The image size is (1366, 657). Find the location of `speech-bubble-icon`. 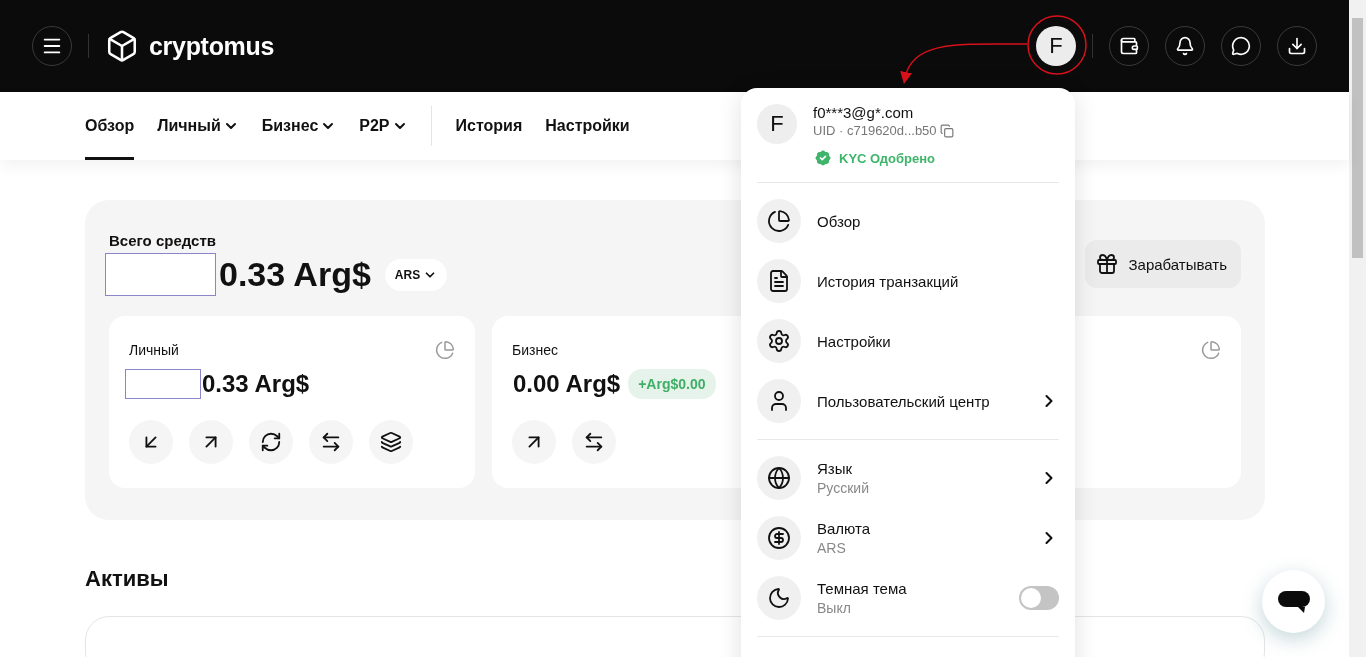

speech-bubble-icon is located at coordinates (1241, 46).